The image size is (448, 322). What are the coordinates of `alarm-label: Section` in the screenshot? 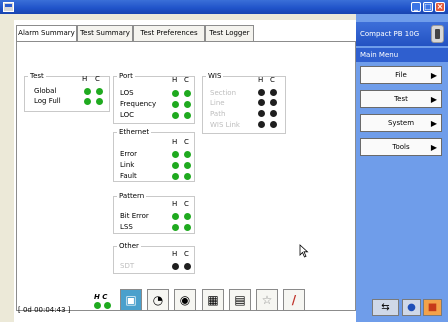 It's located at (223, 93).